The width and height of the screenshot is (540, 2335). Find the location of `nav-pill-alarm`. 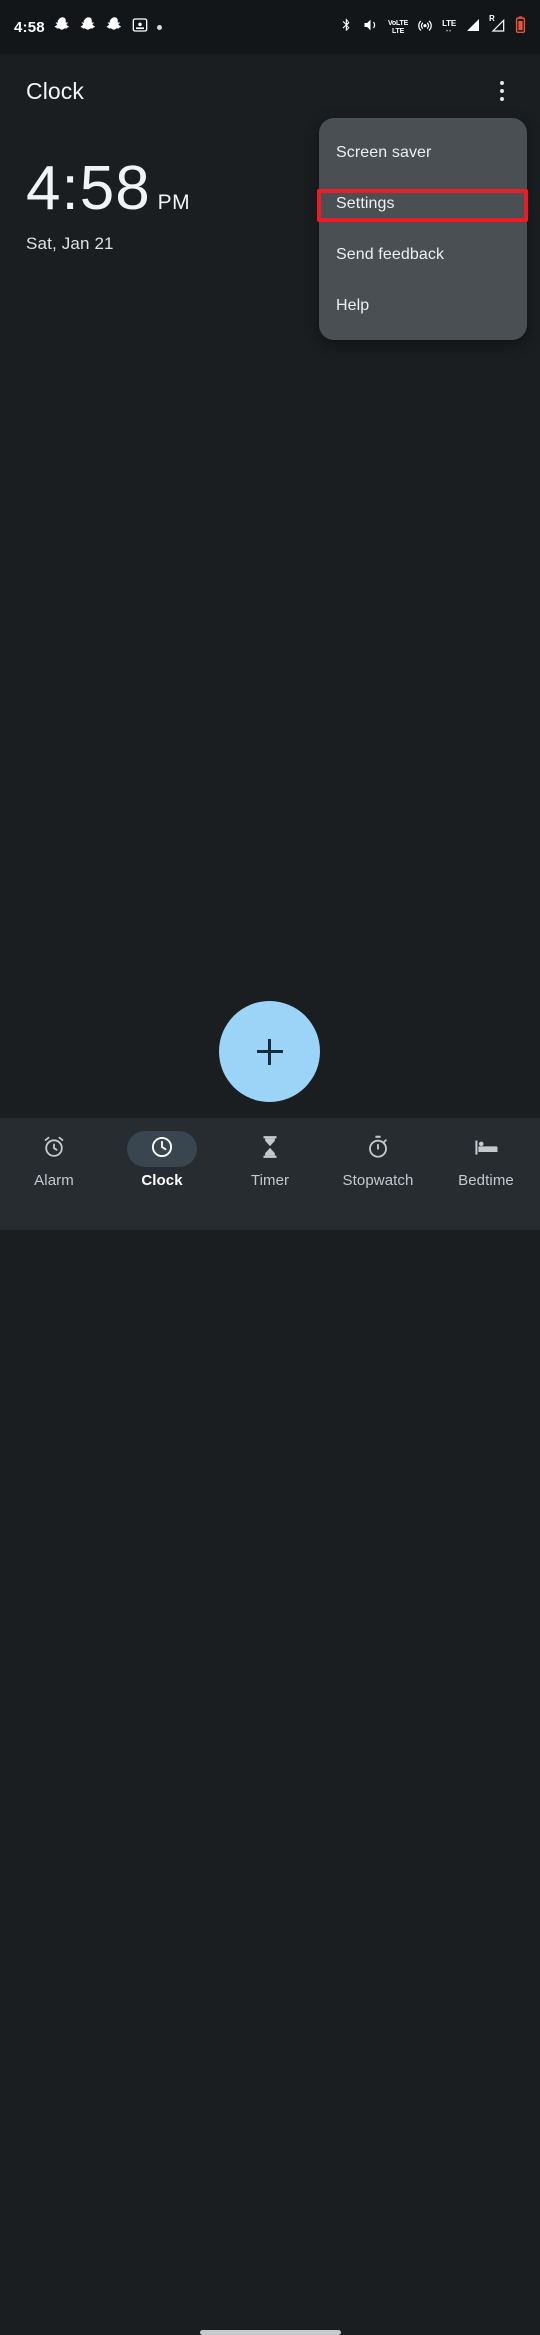

nav-pill-alarm is located at coordinates (54, 1149).